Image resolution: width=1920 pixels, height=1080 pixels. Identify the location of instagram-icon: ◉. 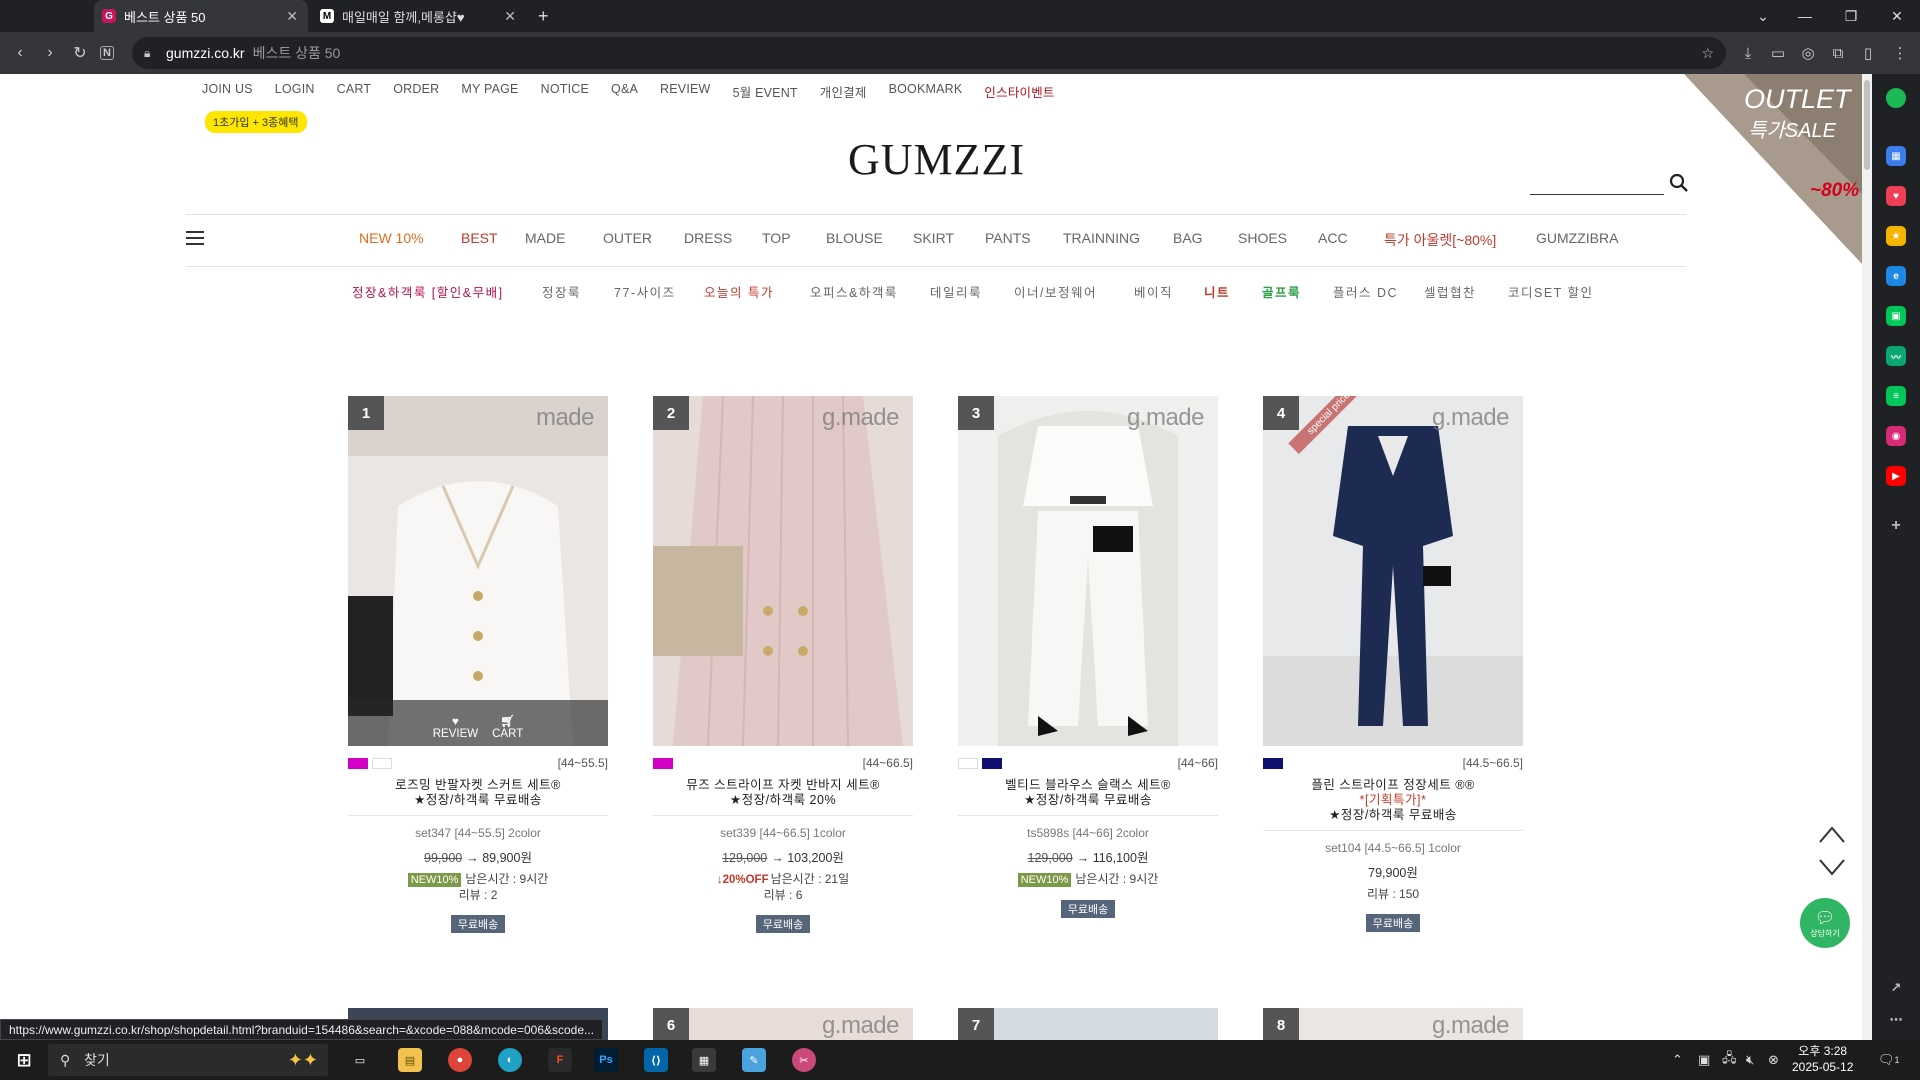
(1896, 436).